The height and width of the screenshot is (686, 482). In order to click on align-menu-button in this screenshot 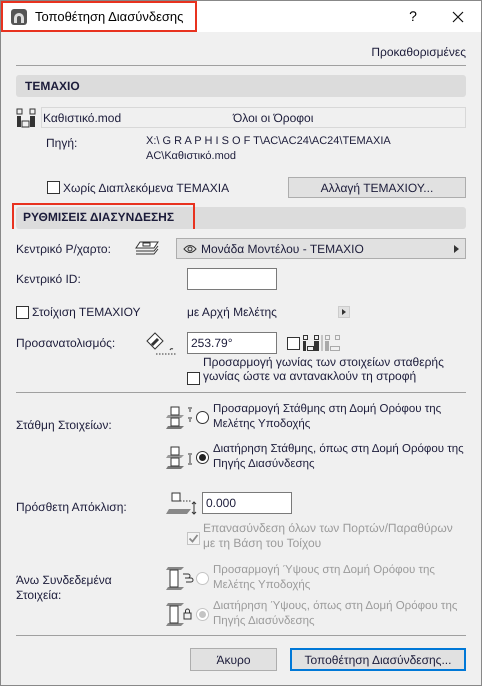, I will do `click(344, 312)`.